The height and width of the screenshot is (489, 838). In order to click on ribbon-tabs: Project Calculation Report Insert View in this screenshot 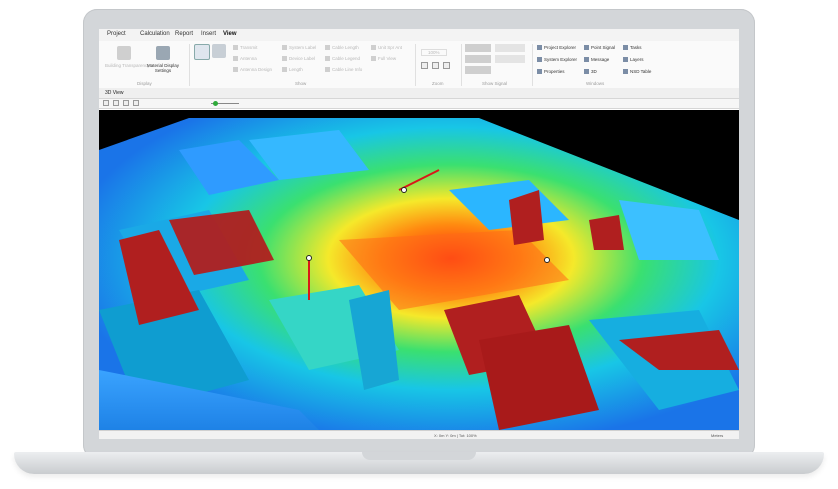, I will do `click(419, 35)`.